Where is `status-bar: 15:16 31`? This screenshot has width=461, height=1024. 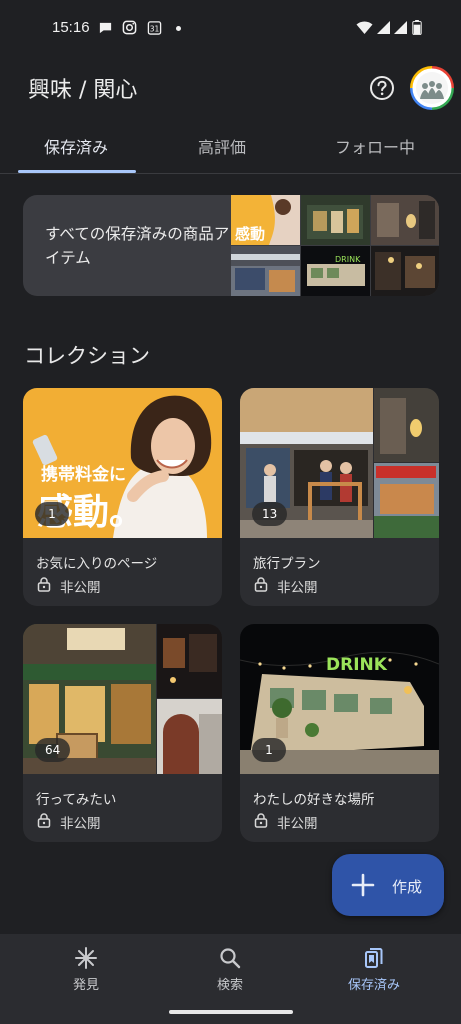 status-bar: 15:16 31 is located at coordinates (230, 28).